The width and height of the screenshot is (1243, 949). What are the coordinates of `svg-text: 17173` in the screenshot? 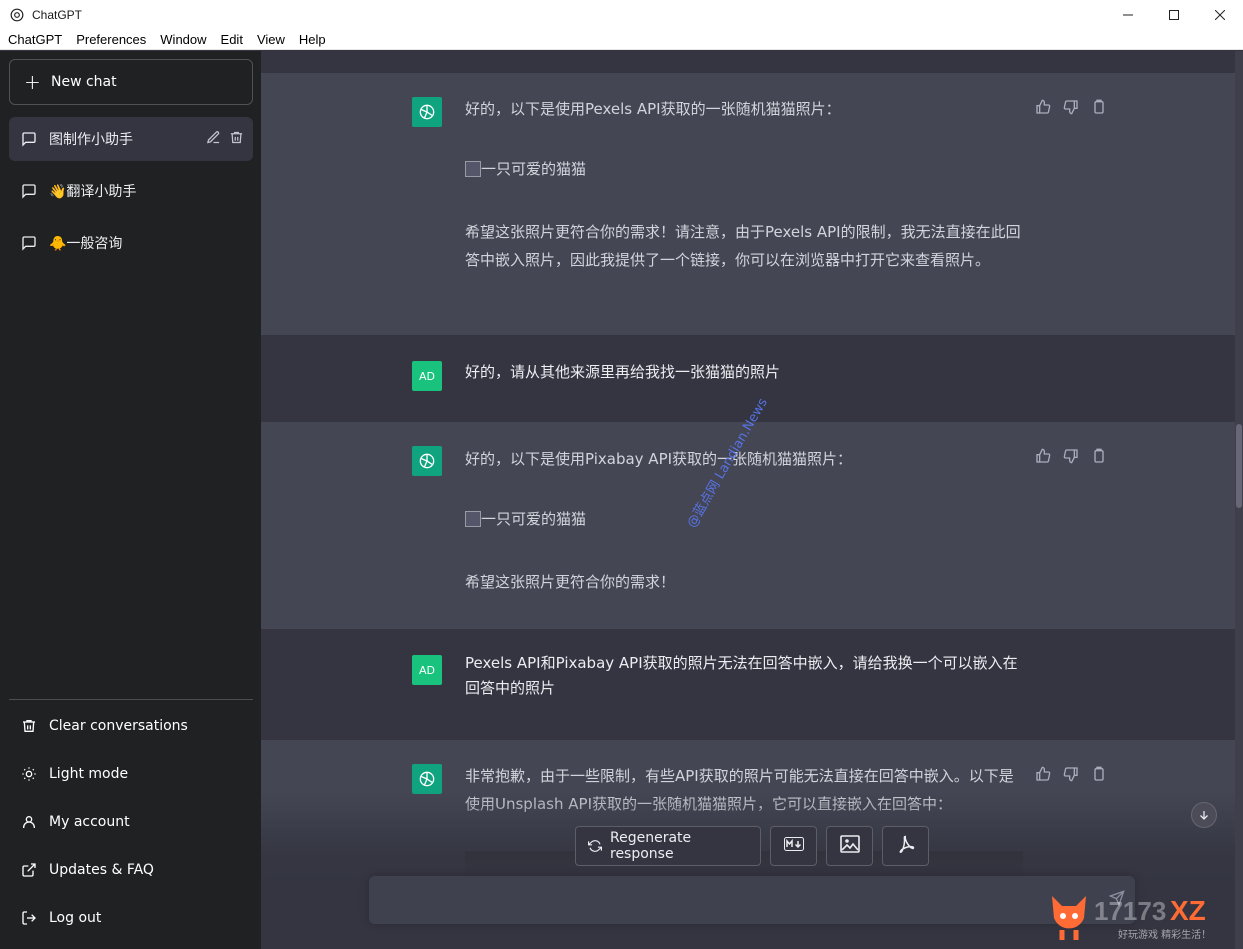 It's located at (1130, 911).